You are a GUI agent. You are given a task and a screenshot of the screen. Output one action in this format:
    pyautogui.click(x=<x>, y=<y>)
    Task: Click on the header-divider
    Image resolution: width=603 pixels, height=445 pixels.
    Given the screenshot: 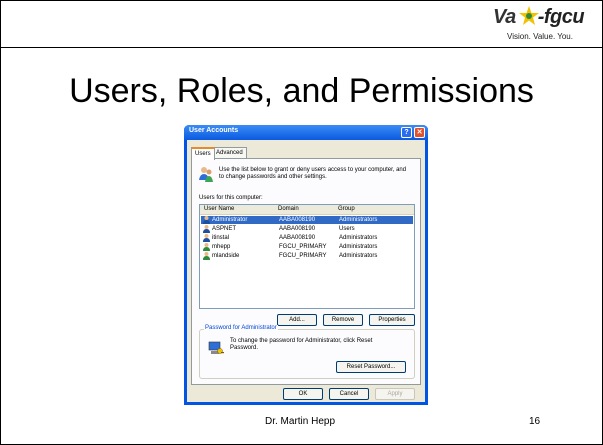 What is the action you would take?
    pyautogui.click(x=301, y=47)
    